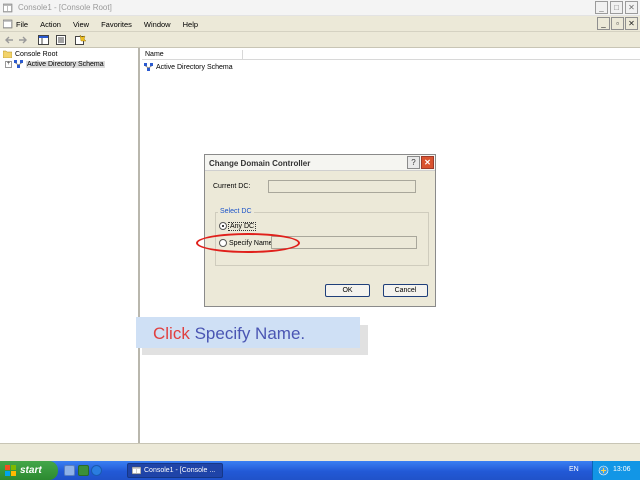  I want to click on taskbar: start Console1 - [Console ... EN 13:06, so click(320, 470).